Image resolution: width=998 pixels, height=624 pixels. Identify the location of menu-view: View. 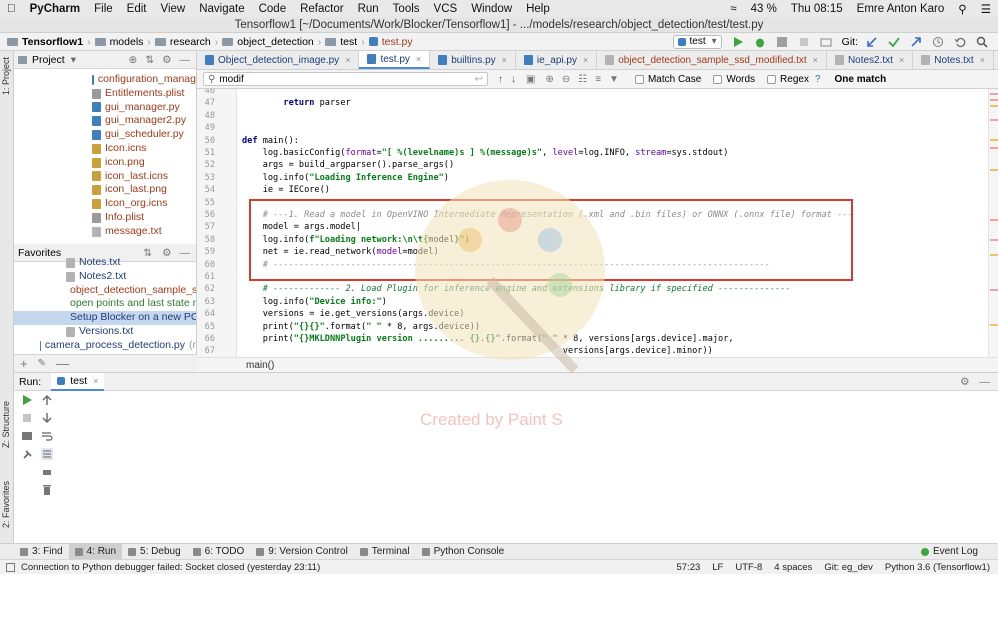
(172, 9).